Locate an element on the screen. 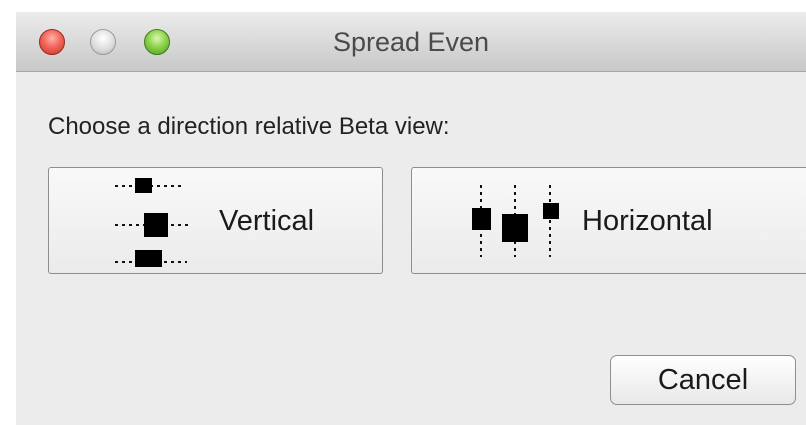 Image resolution: width=806 pixels, height=425 pixels. horizontal-button: Horizontal is located at coordinates (608, 220).